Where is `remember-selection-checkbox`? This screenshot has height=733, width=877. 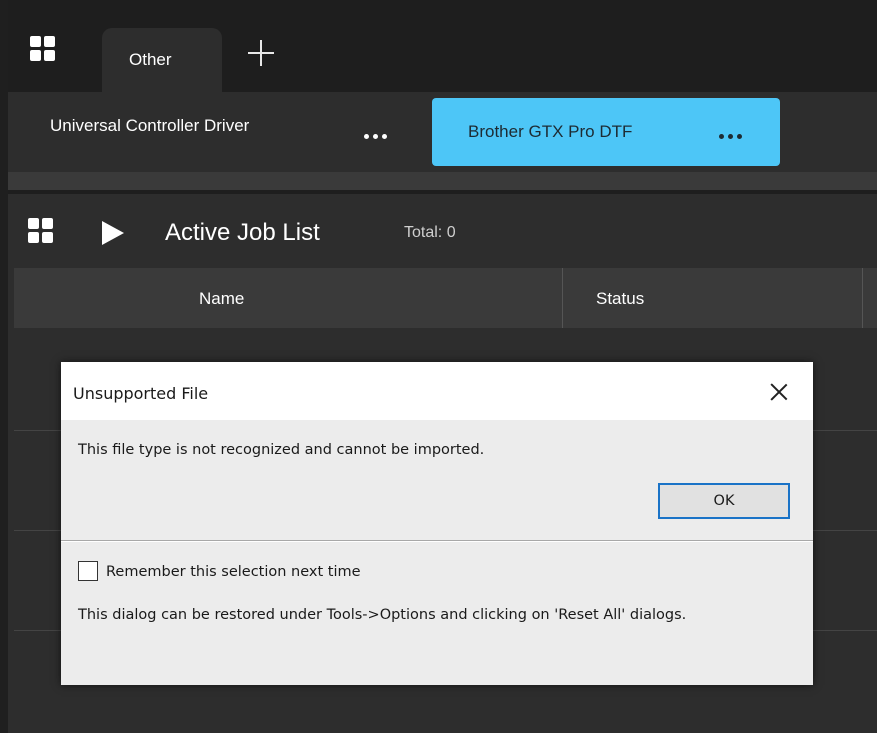
remember-selection-checkbox is located at coordinates (88, 571).